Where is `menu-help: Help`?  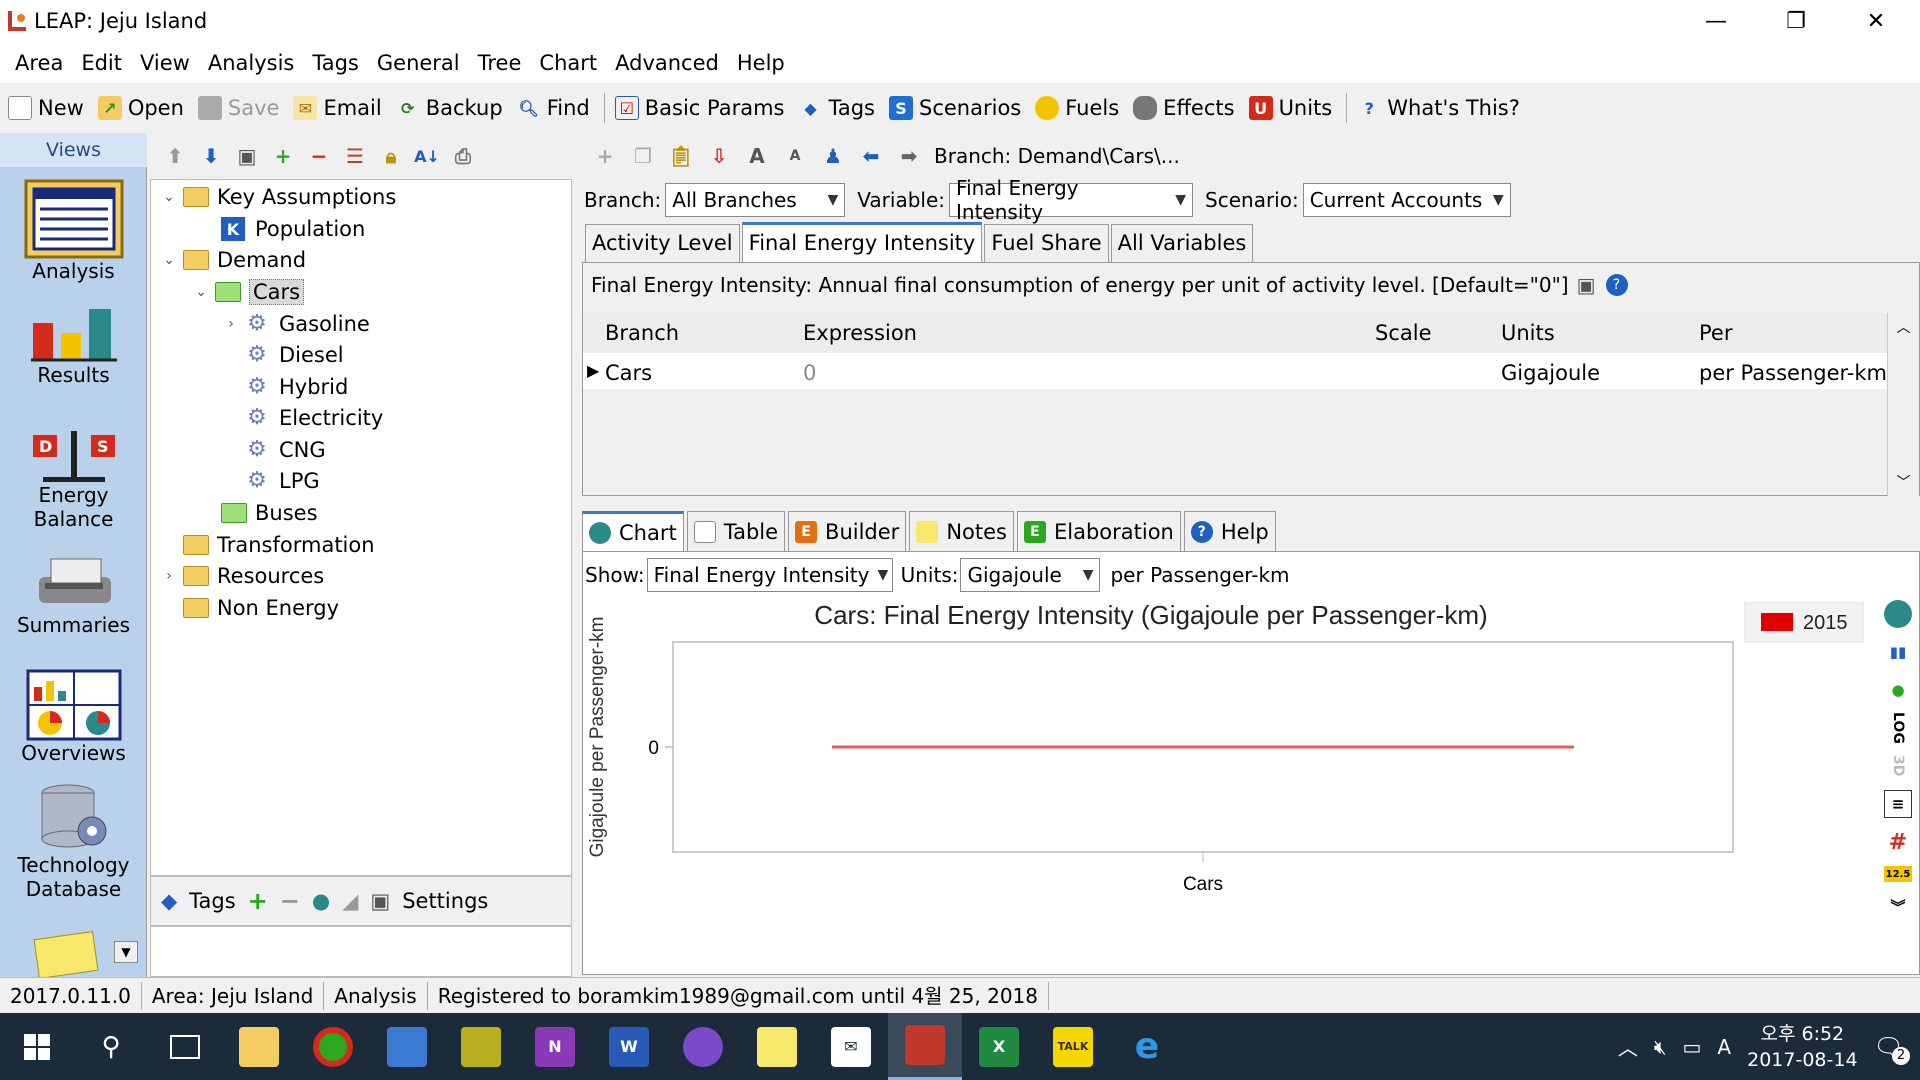 menu-help: Help is located at coordinates (761, 63).